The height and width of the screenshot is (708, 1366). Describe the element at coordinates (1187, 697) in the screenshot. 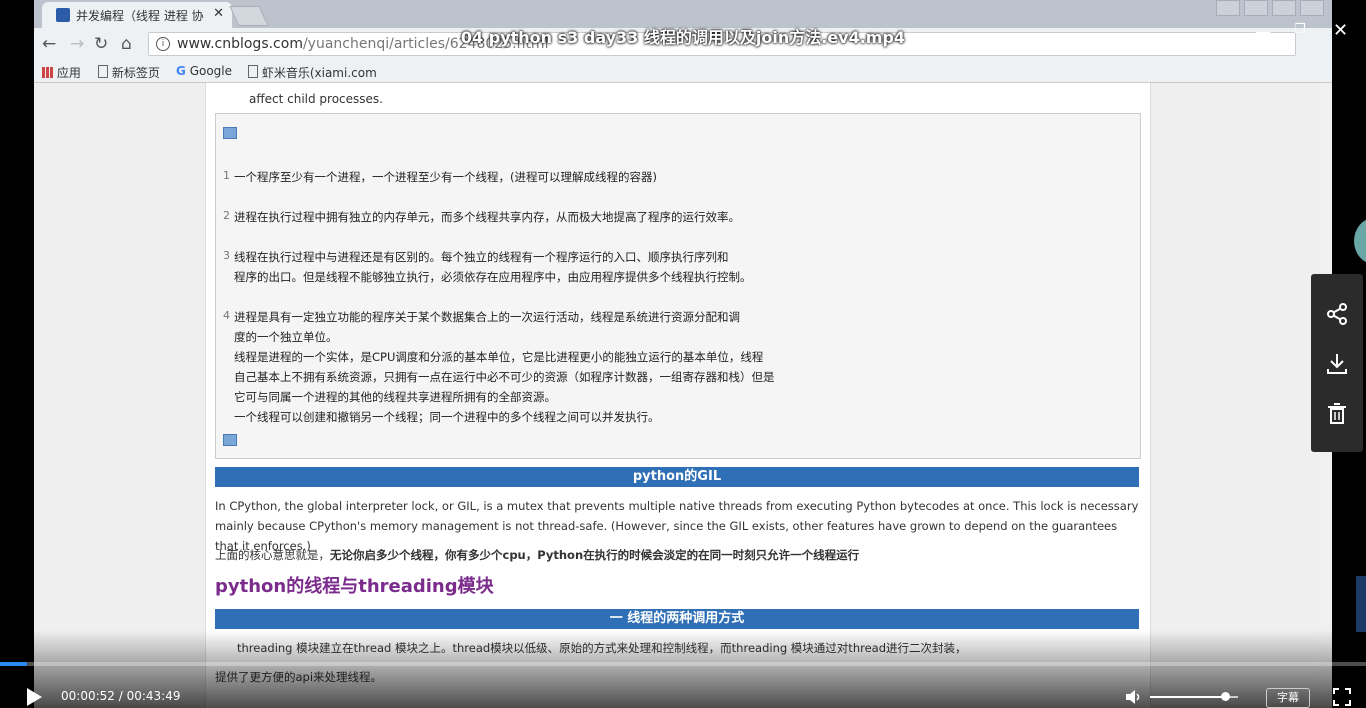

I see `volume-level` at that location.